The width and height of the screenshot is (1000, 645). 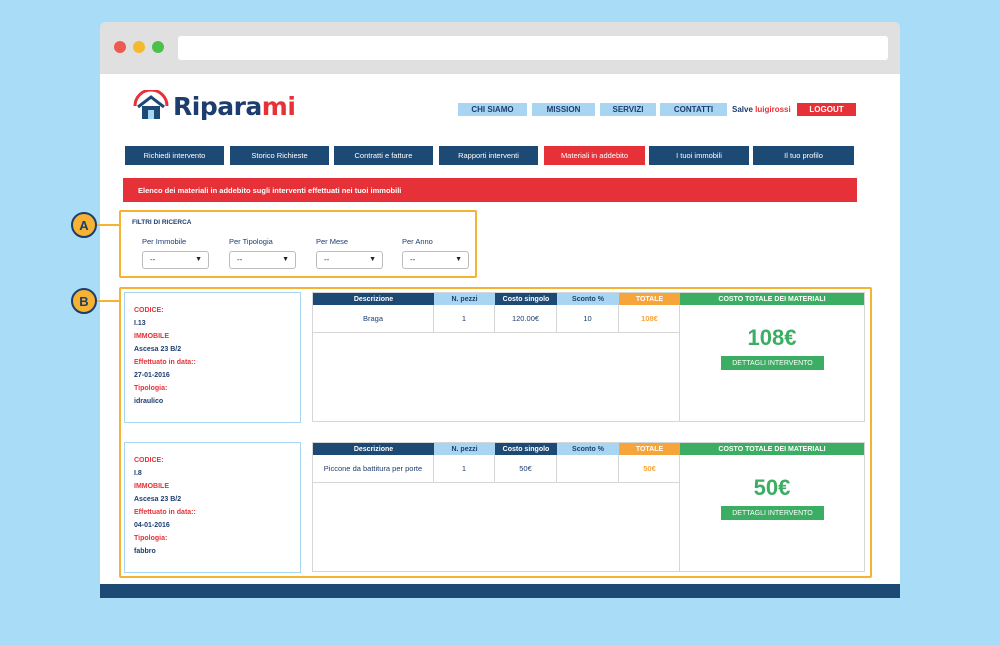 What do you see at coordinates (699, 155) in the screenshot?
I see `tab-tuoi-immobili: I tuoi immobili` at bounding box center [699, 155].